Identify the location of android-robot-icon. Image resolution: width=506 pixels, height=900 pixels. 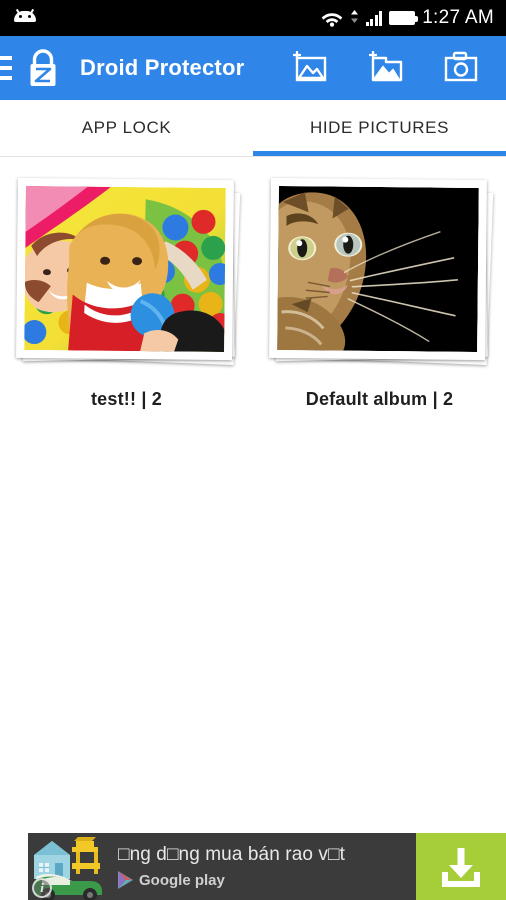
(25, 17).